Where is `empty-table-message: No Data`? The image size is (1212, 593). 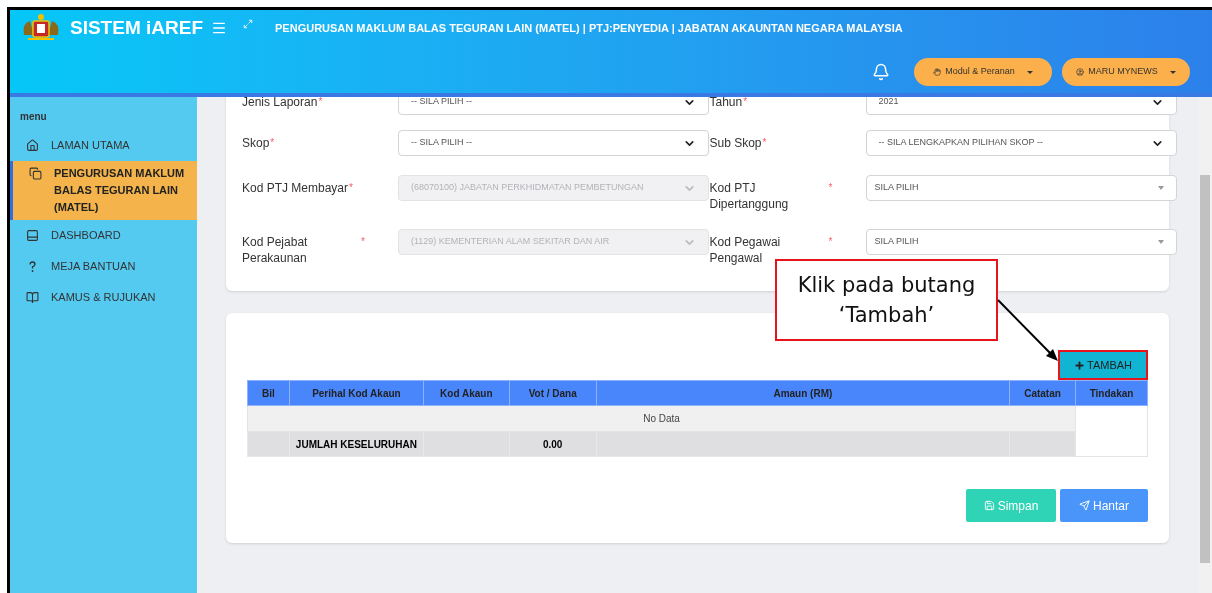 empty-table-message: No Data is located at coordinates (661, 418).